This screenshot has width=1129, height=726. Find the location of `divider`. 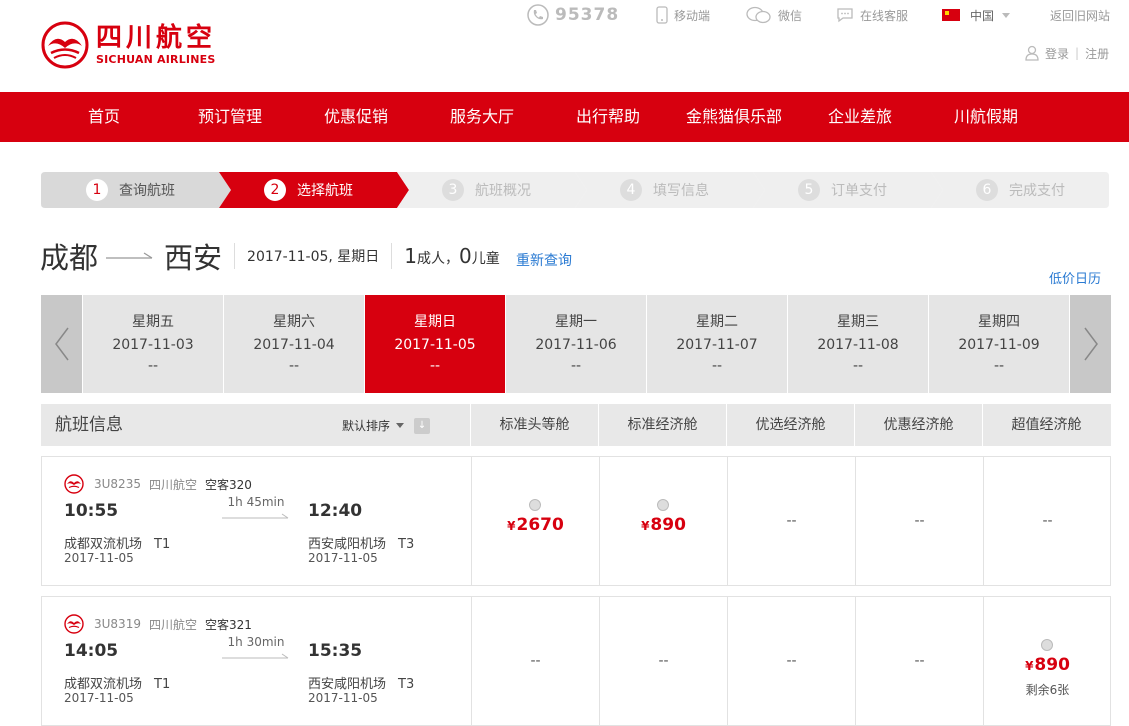

divider is located at coordinates (392, 256).